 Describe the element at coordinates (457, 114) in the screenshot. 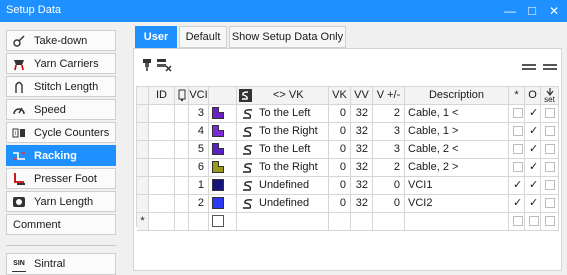

I see `description-cell: Cable, 1 <` at that location.